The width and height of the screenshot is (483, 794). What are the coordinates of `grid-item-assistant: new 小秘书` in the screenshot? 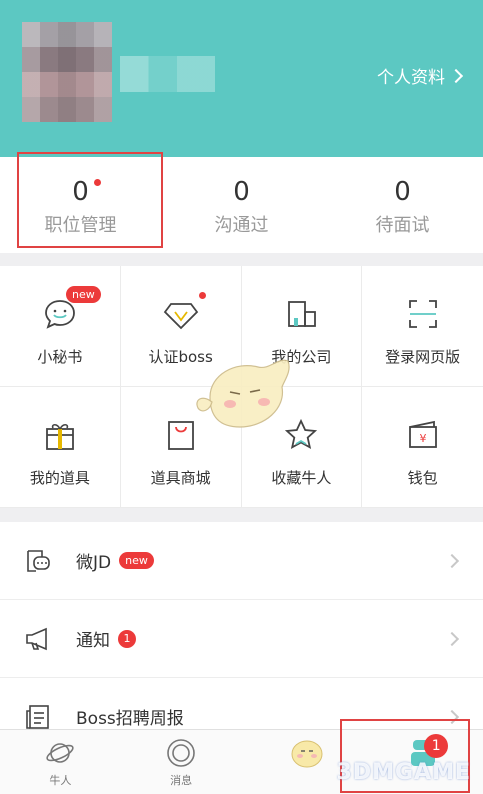 It's located at (60, 326).